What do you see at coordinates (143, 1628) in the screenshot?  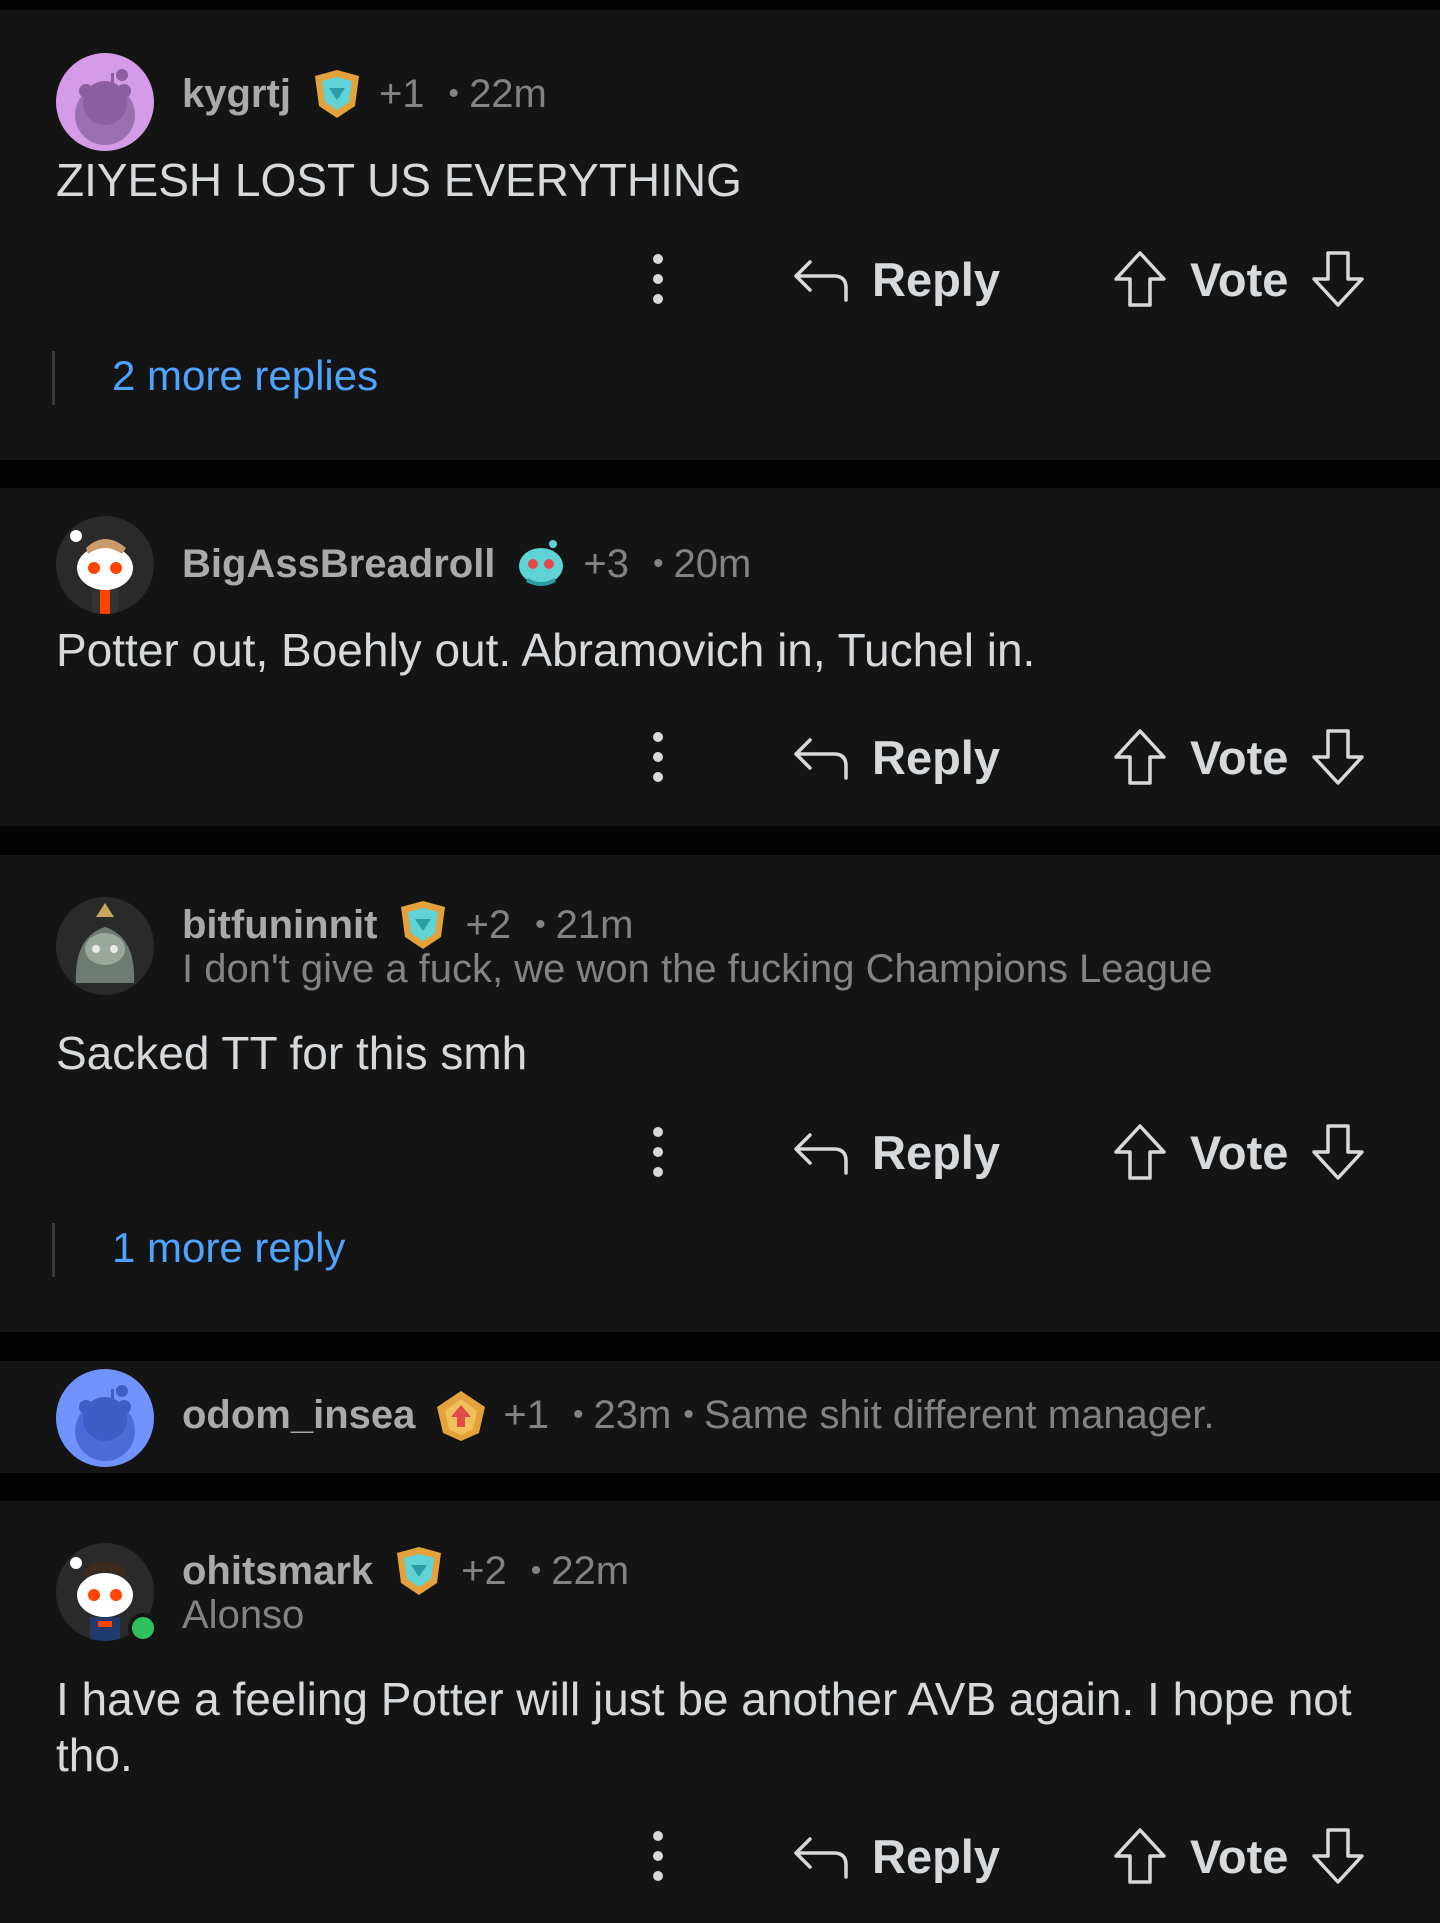 I see `online-status-indicator` at bounding box center [143, 1628].